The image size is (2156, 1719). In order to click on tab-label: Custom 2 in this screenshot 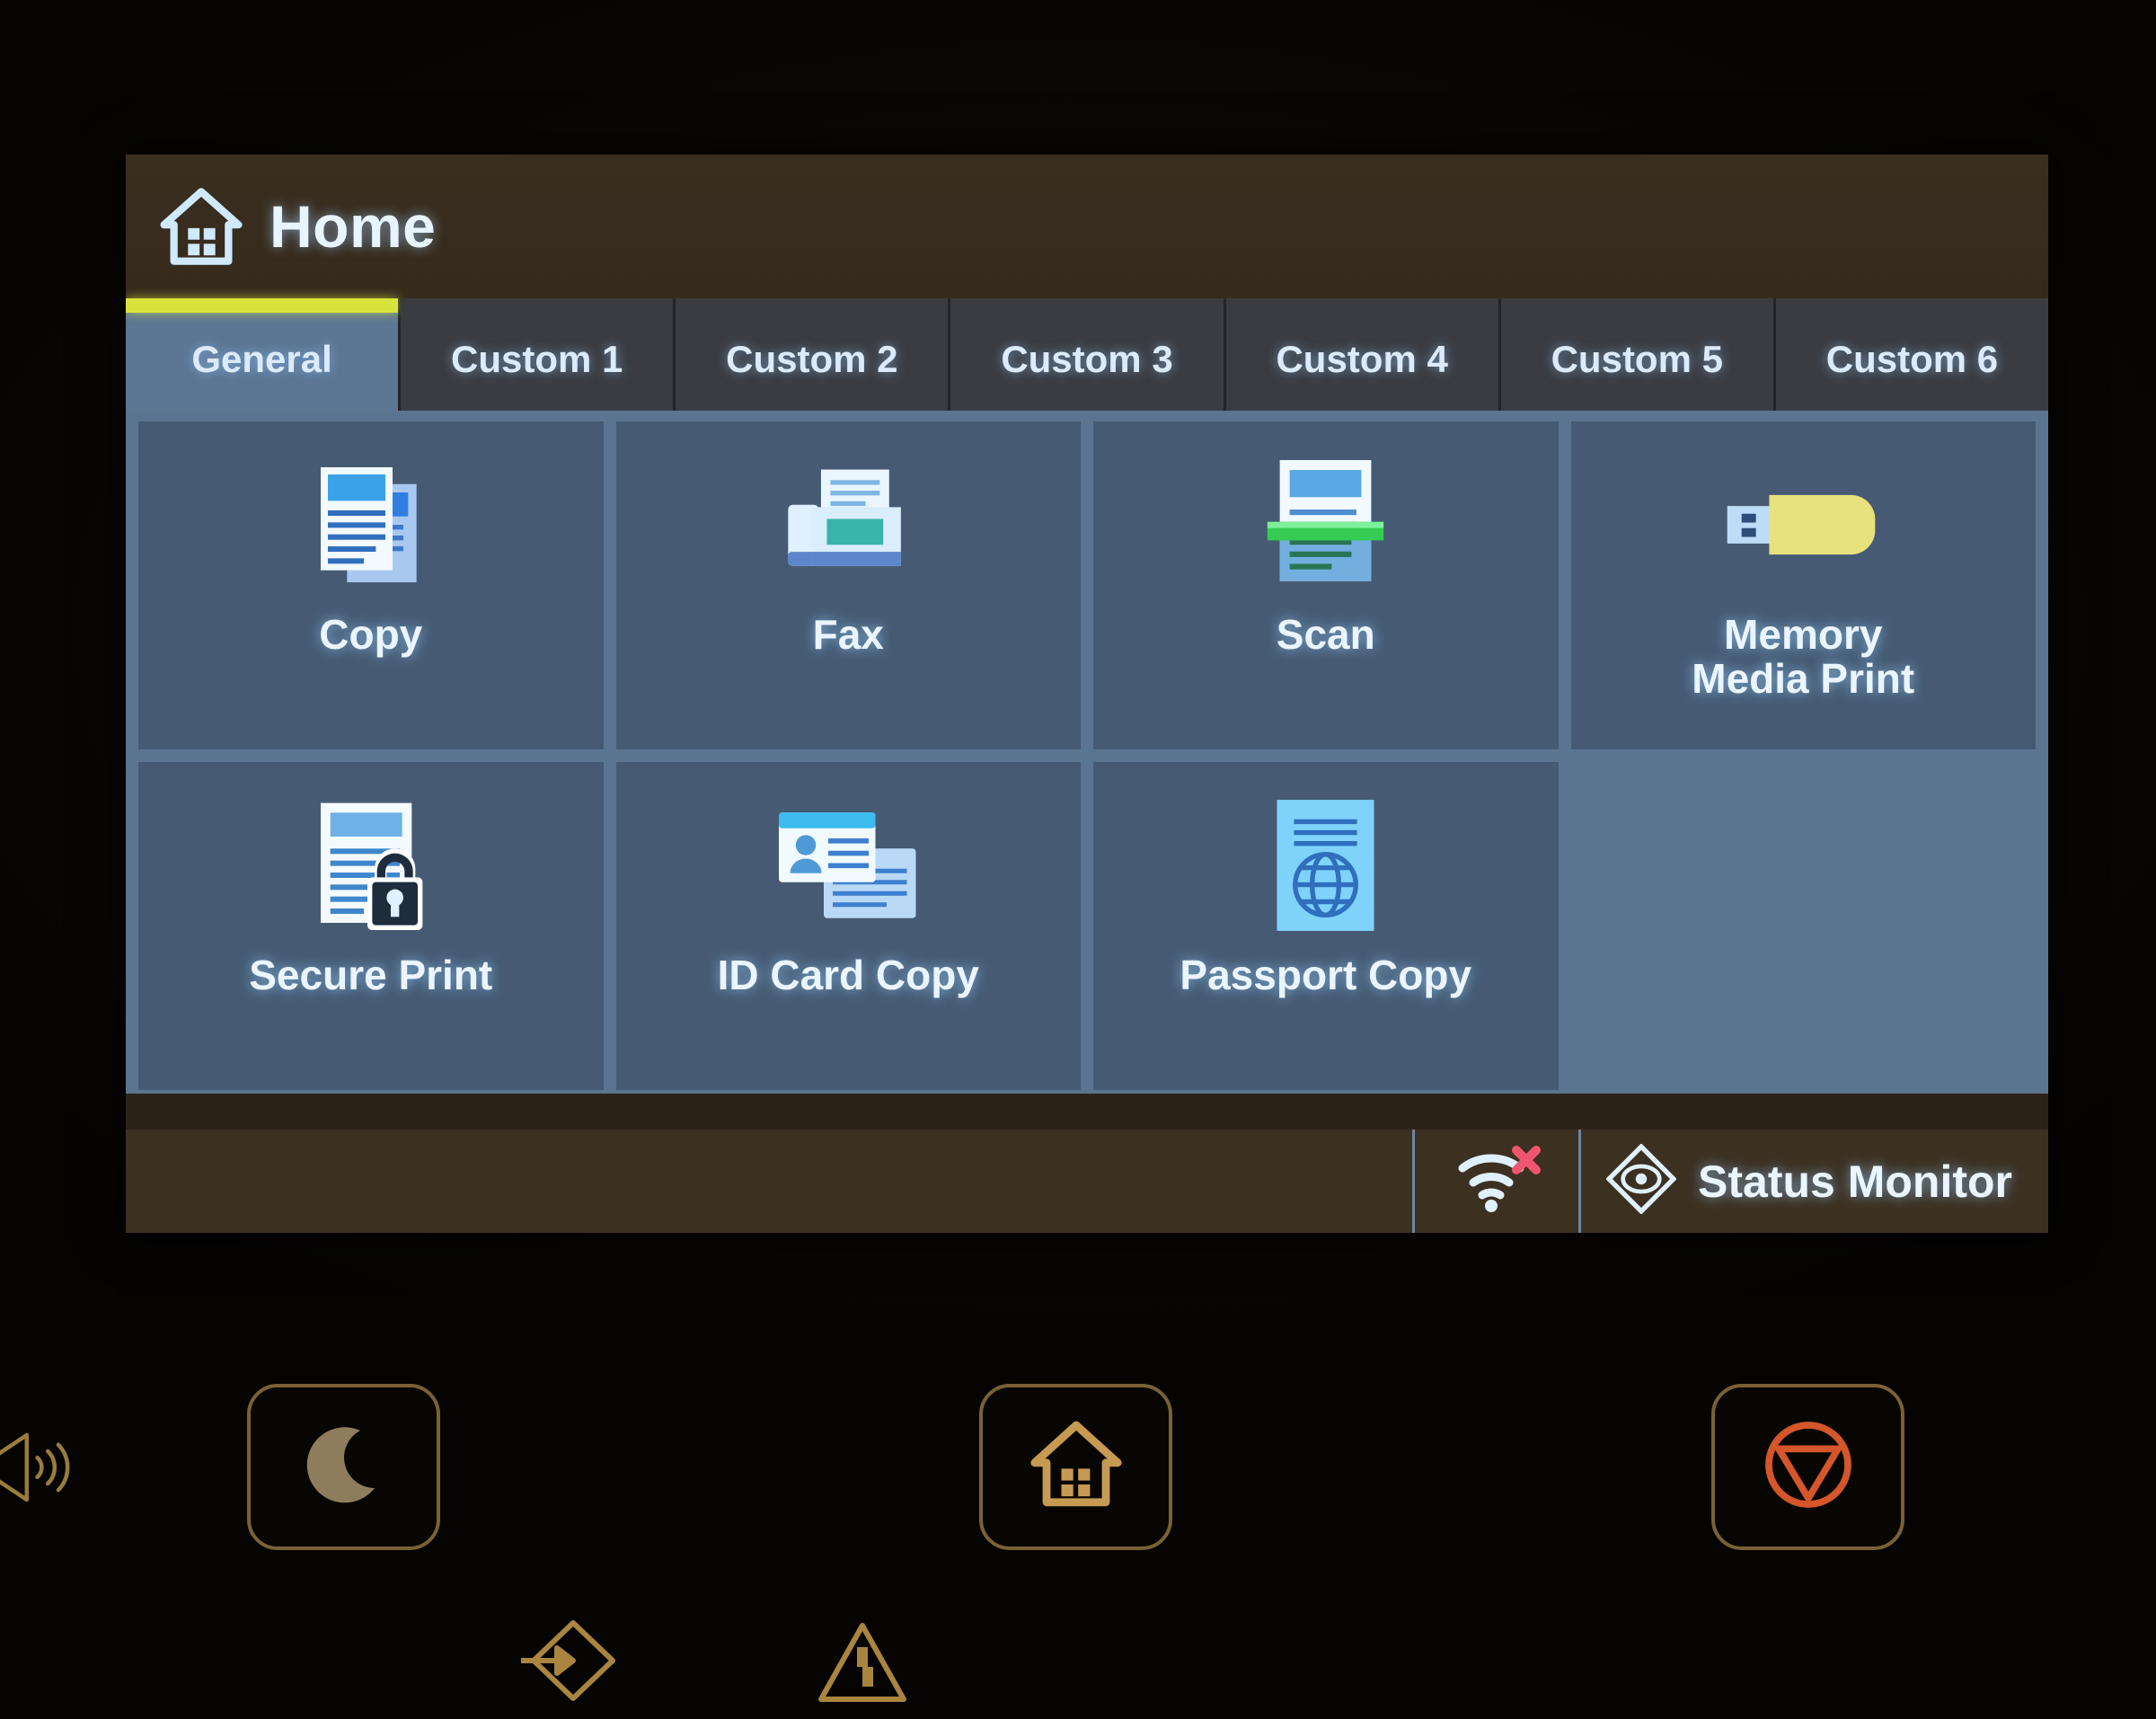, I will do `click(812, 358)`.